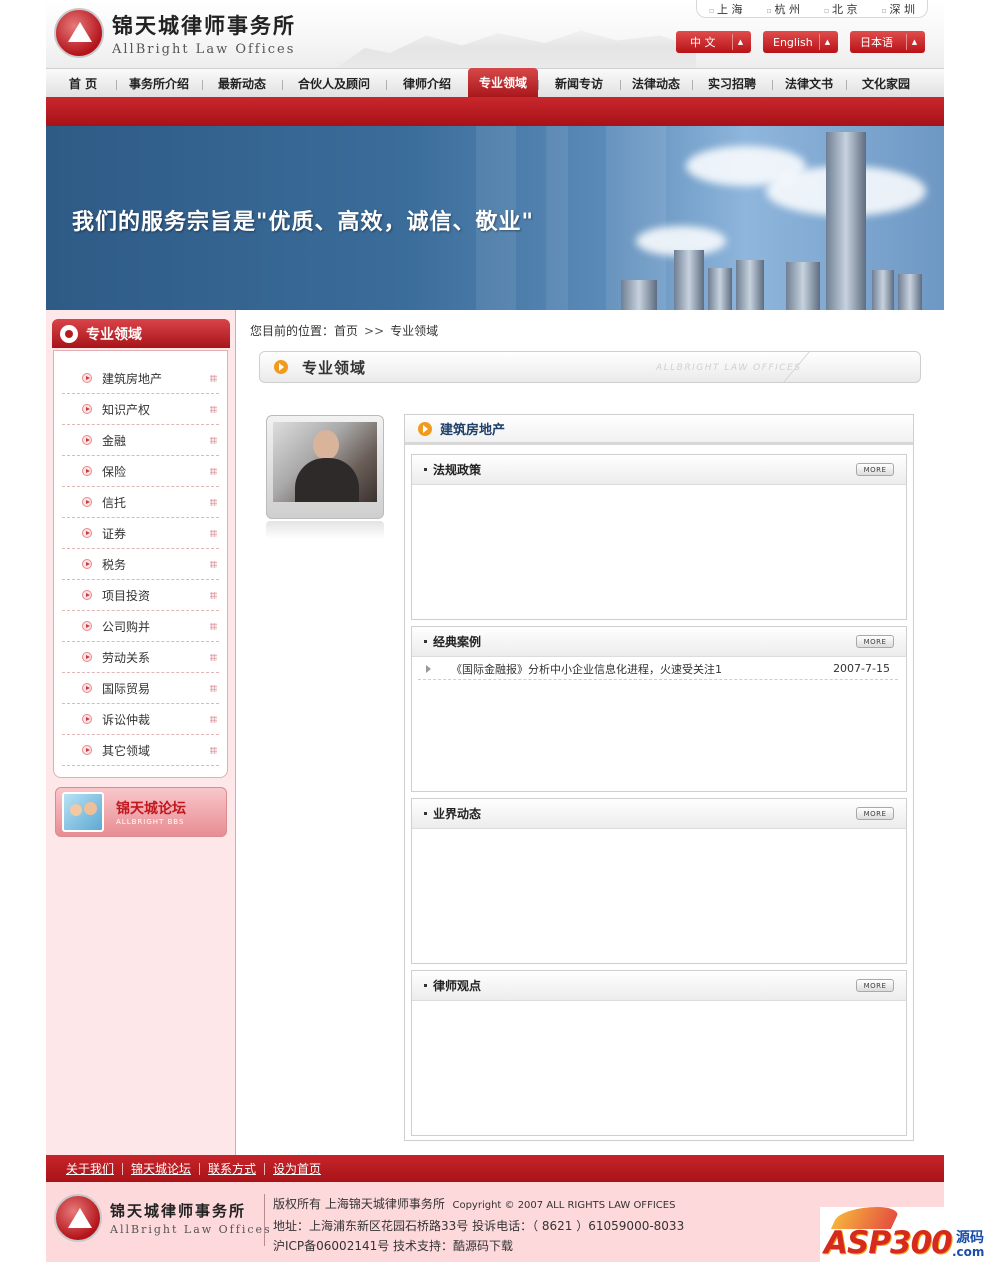 This screenshot has height=1262, width=995. What do you see at coordinates (140, 657) in the screenshot?
I see `sidebar-item-labor: 劳动关系` at bounding box center [140, 657].